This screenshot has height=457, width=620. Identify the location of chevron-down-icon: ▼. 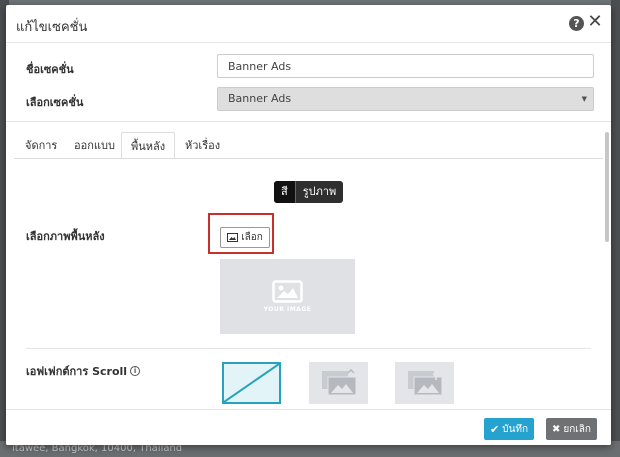
(584, 99).